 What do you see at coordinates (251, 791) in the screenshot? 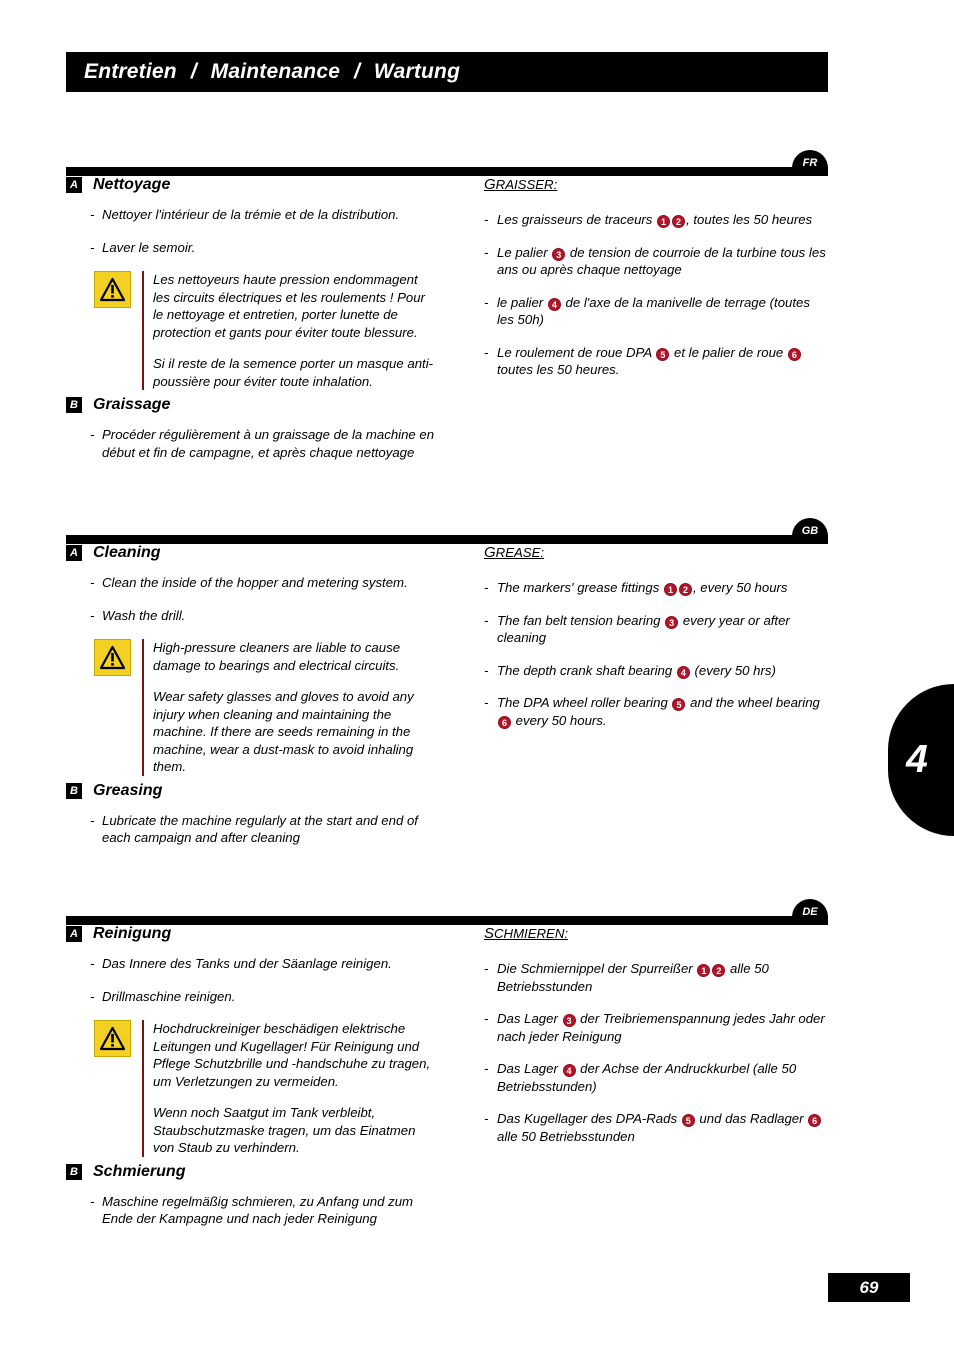
I see `section-heading-b: B Greasing` at bounding box center [251, 791].